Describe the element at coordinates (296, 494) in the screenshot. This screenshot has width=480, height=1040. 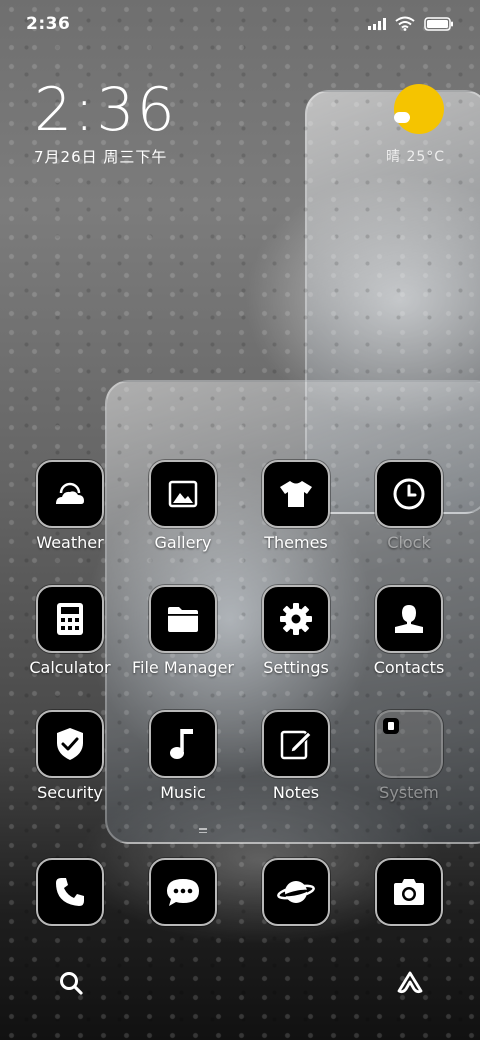
I see `tshirt-icon` at that location.